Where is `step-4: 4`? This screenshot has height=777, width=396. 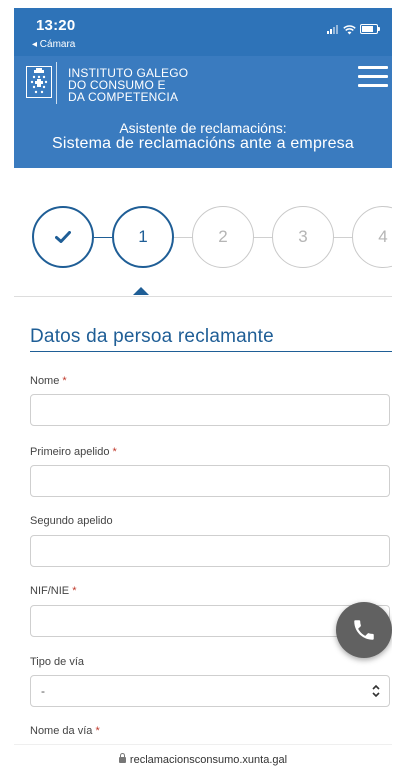
step-4: 4 is located at coordinates (372, 237).